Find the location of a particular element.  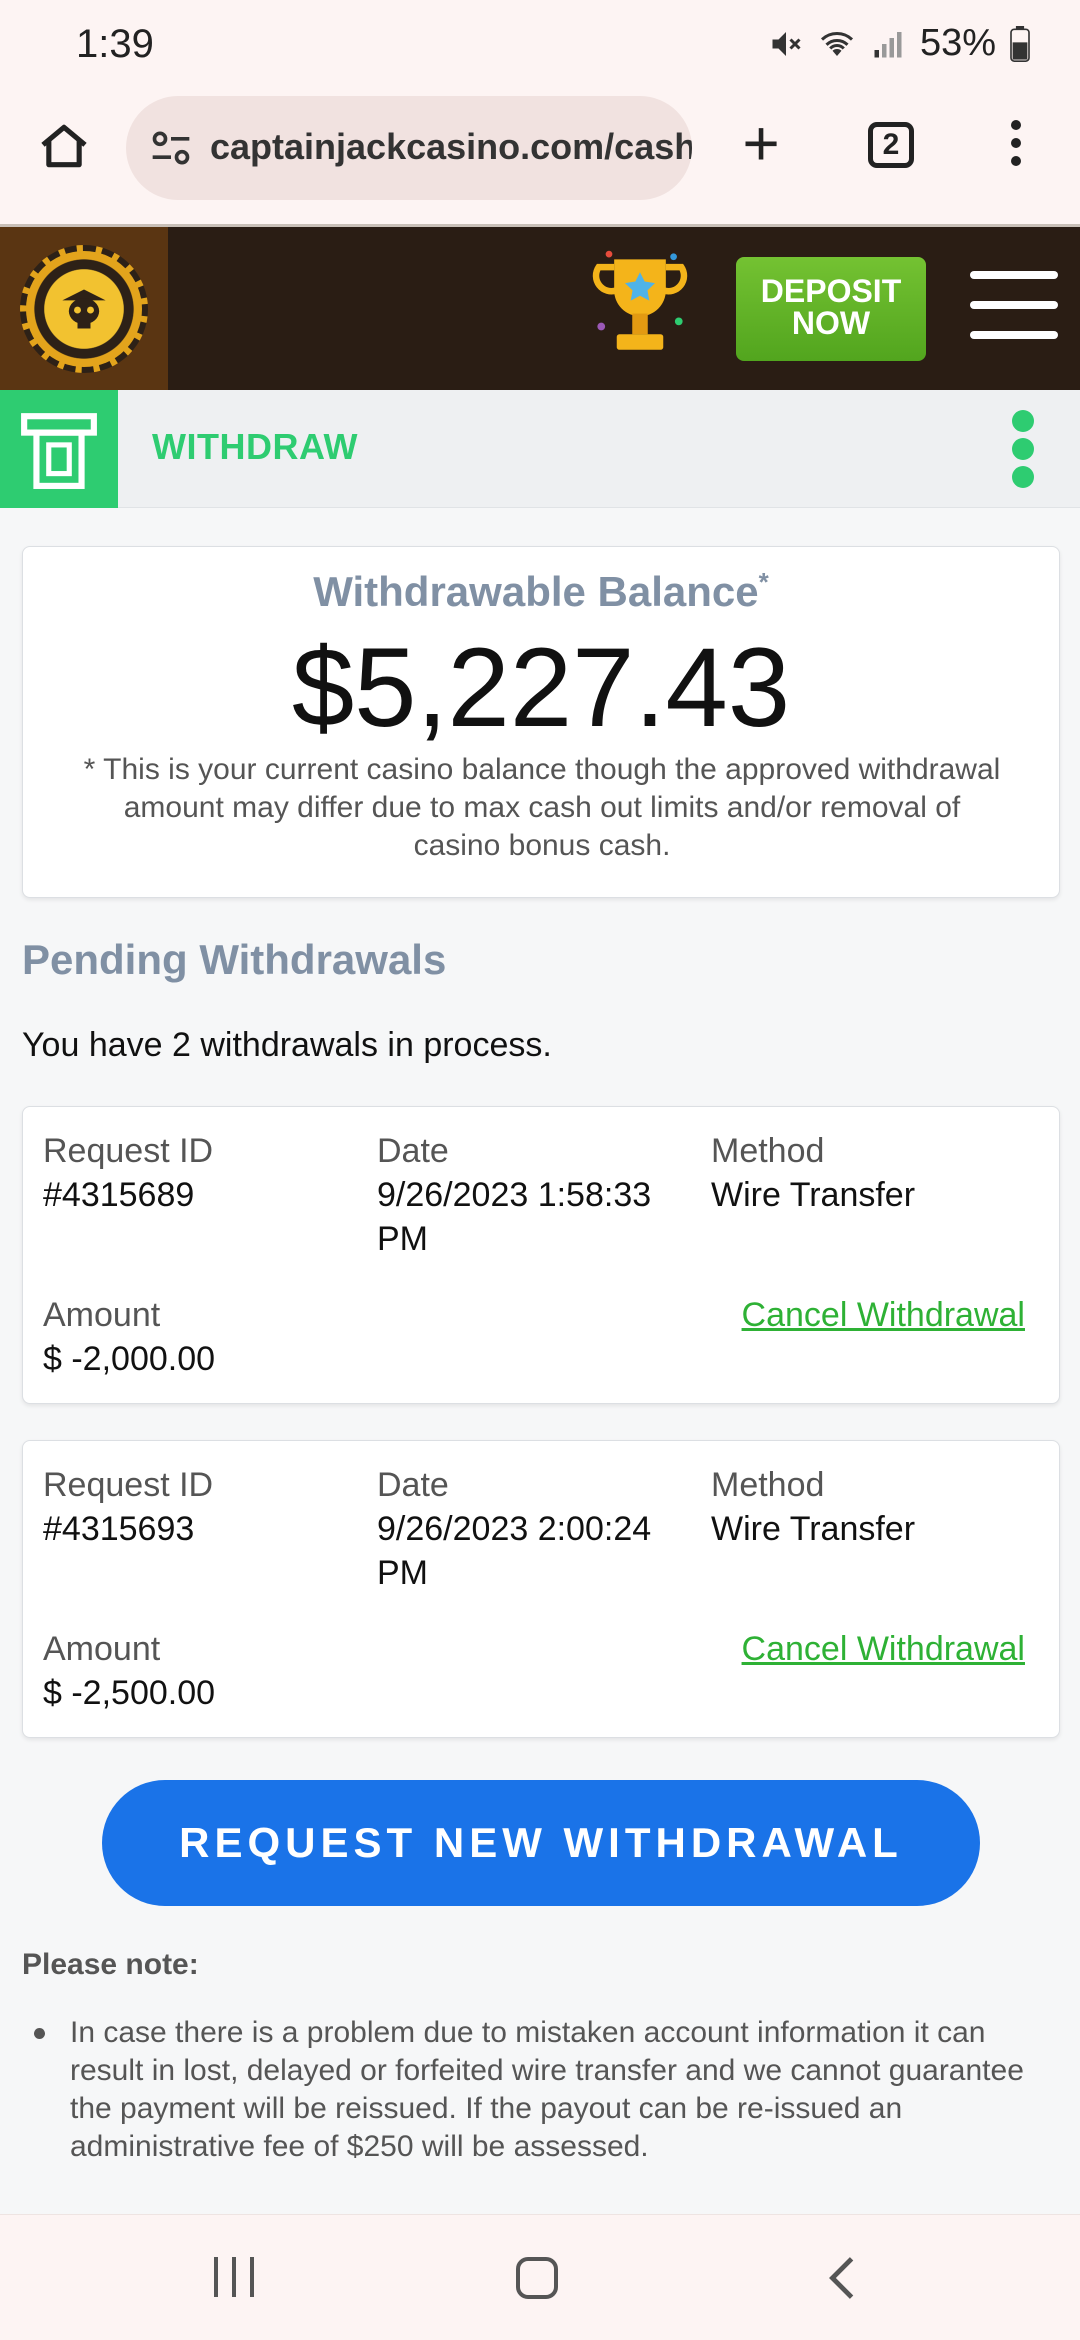

trophy-icon is located at coordinates (640, 311).